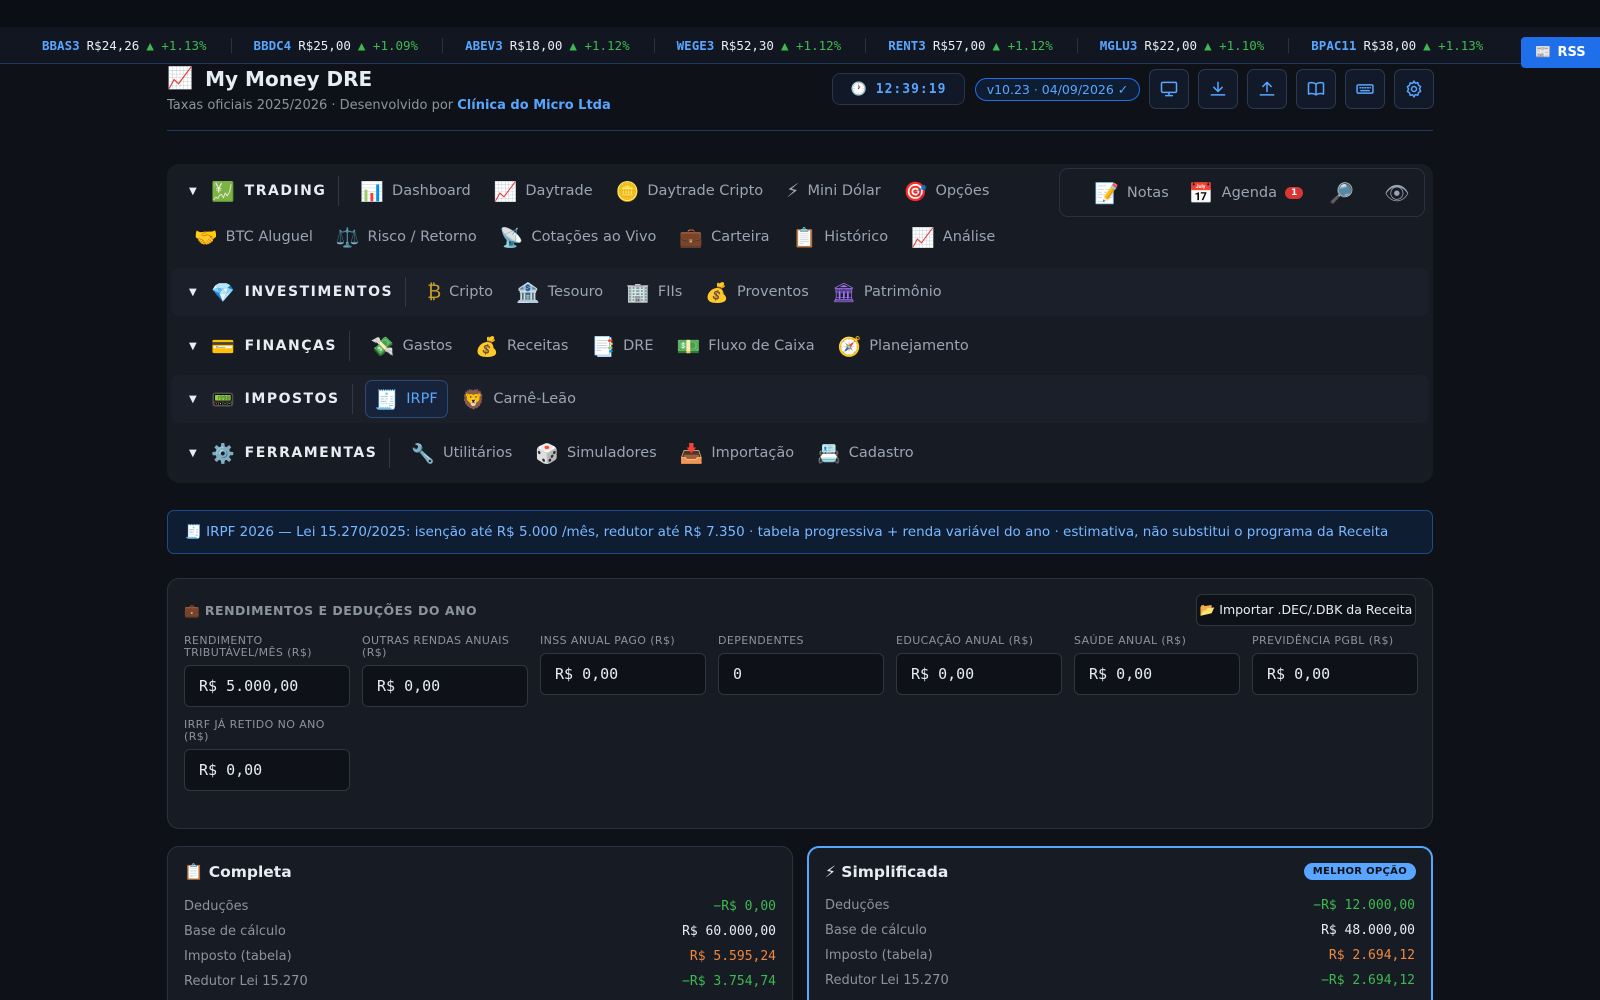 This screenshot has width=1600, height=1000. I want to click on nav-group-impostos: ▼ 📟 IMPOSTOS 🧾 IRPF 🦁 Carnê-Leão, so click(800, 399).